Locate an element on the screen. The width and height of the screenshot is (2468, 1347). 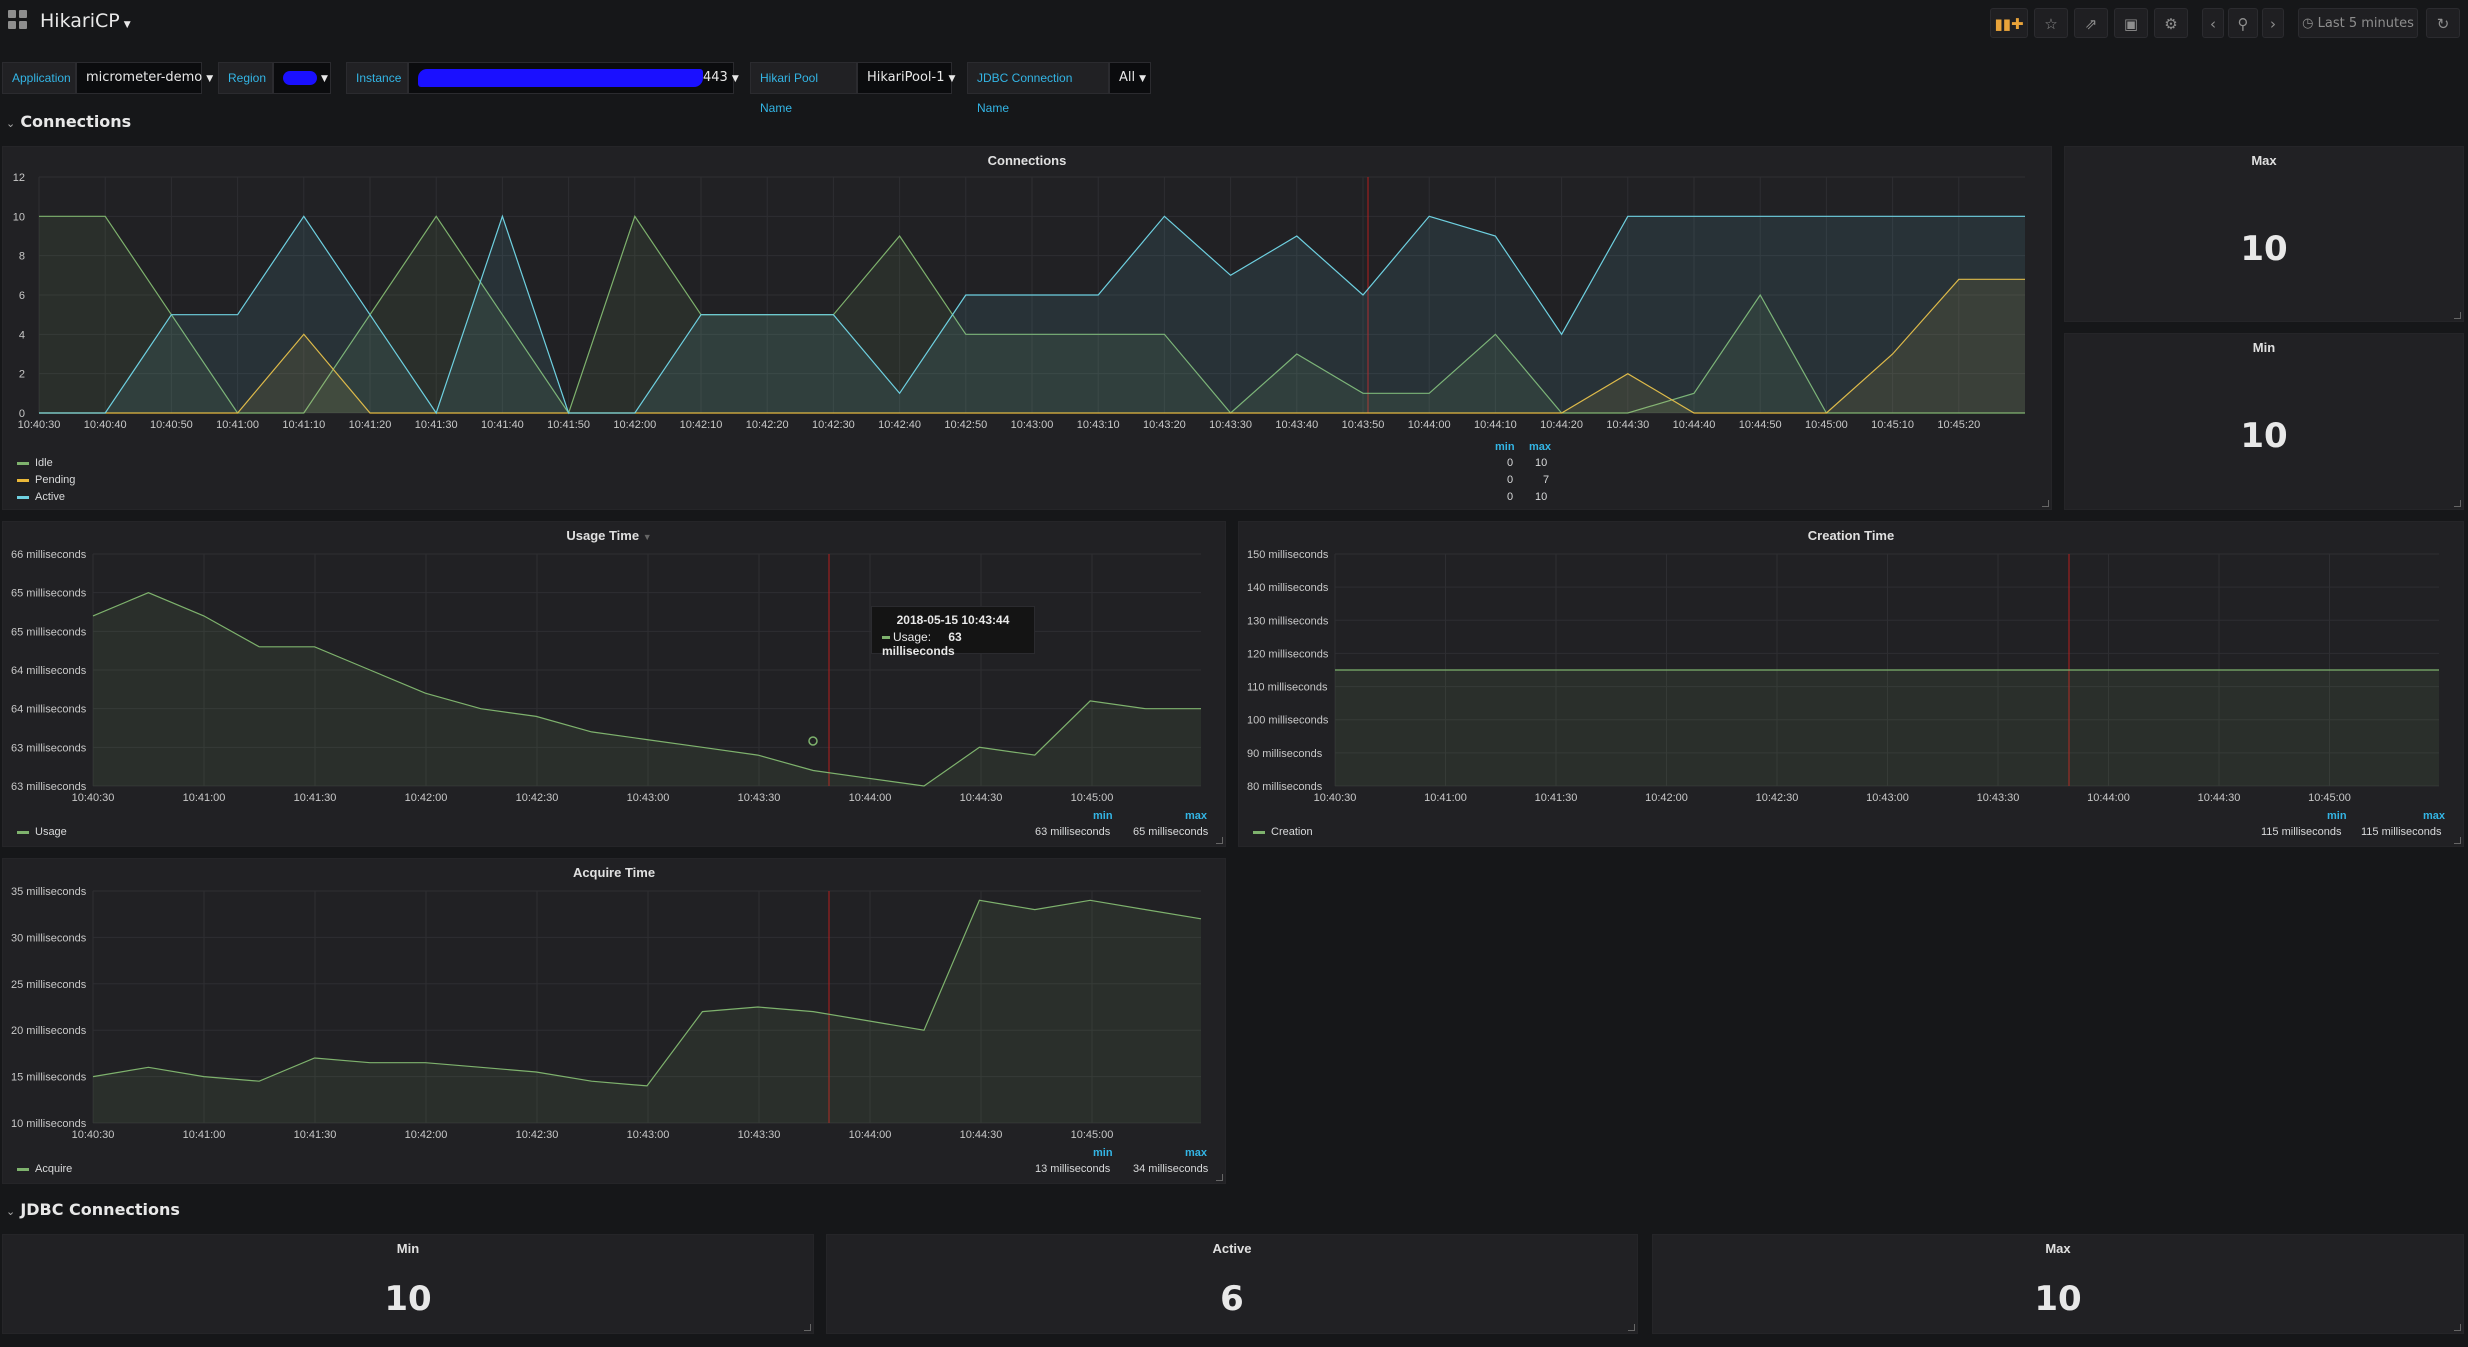
grafana-menu-icon is located at coordinates (18, 20).